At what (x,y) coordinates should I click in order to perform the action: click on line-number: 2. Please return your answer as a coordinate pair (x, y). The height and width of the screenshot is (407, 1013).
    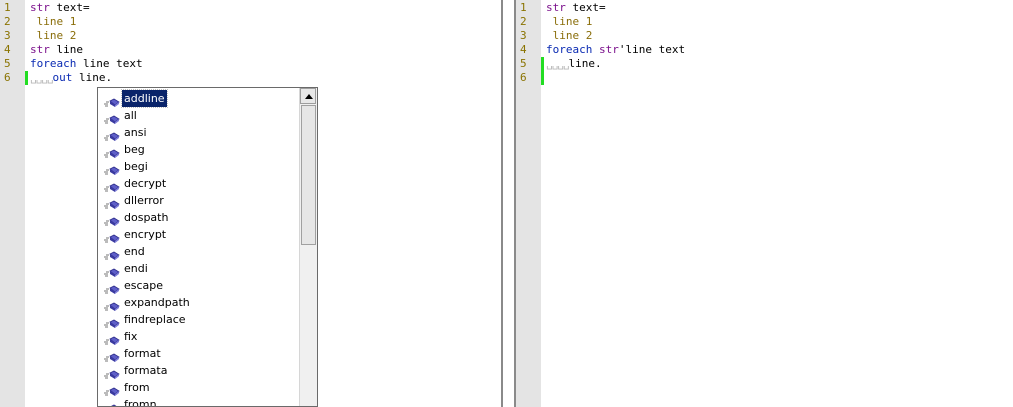
    Looking at the image, I should click on (523, 21).